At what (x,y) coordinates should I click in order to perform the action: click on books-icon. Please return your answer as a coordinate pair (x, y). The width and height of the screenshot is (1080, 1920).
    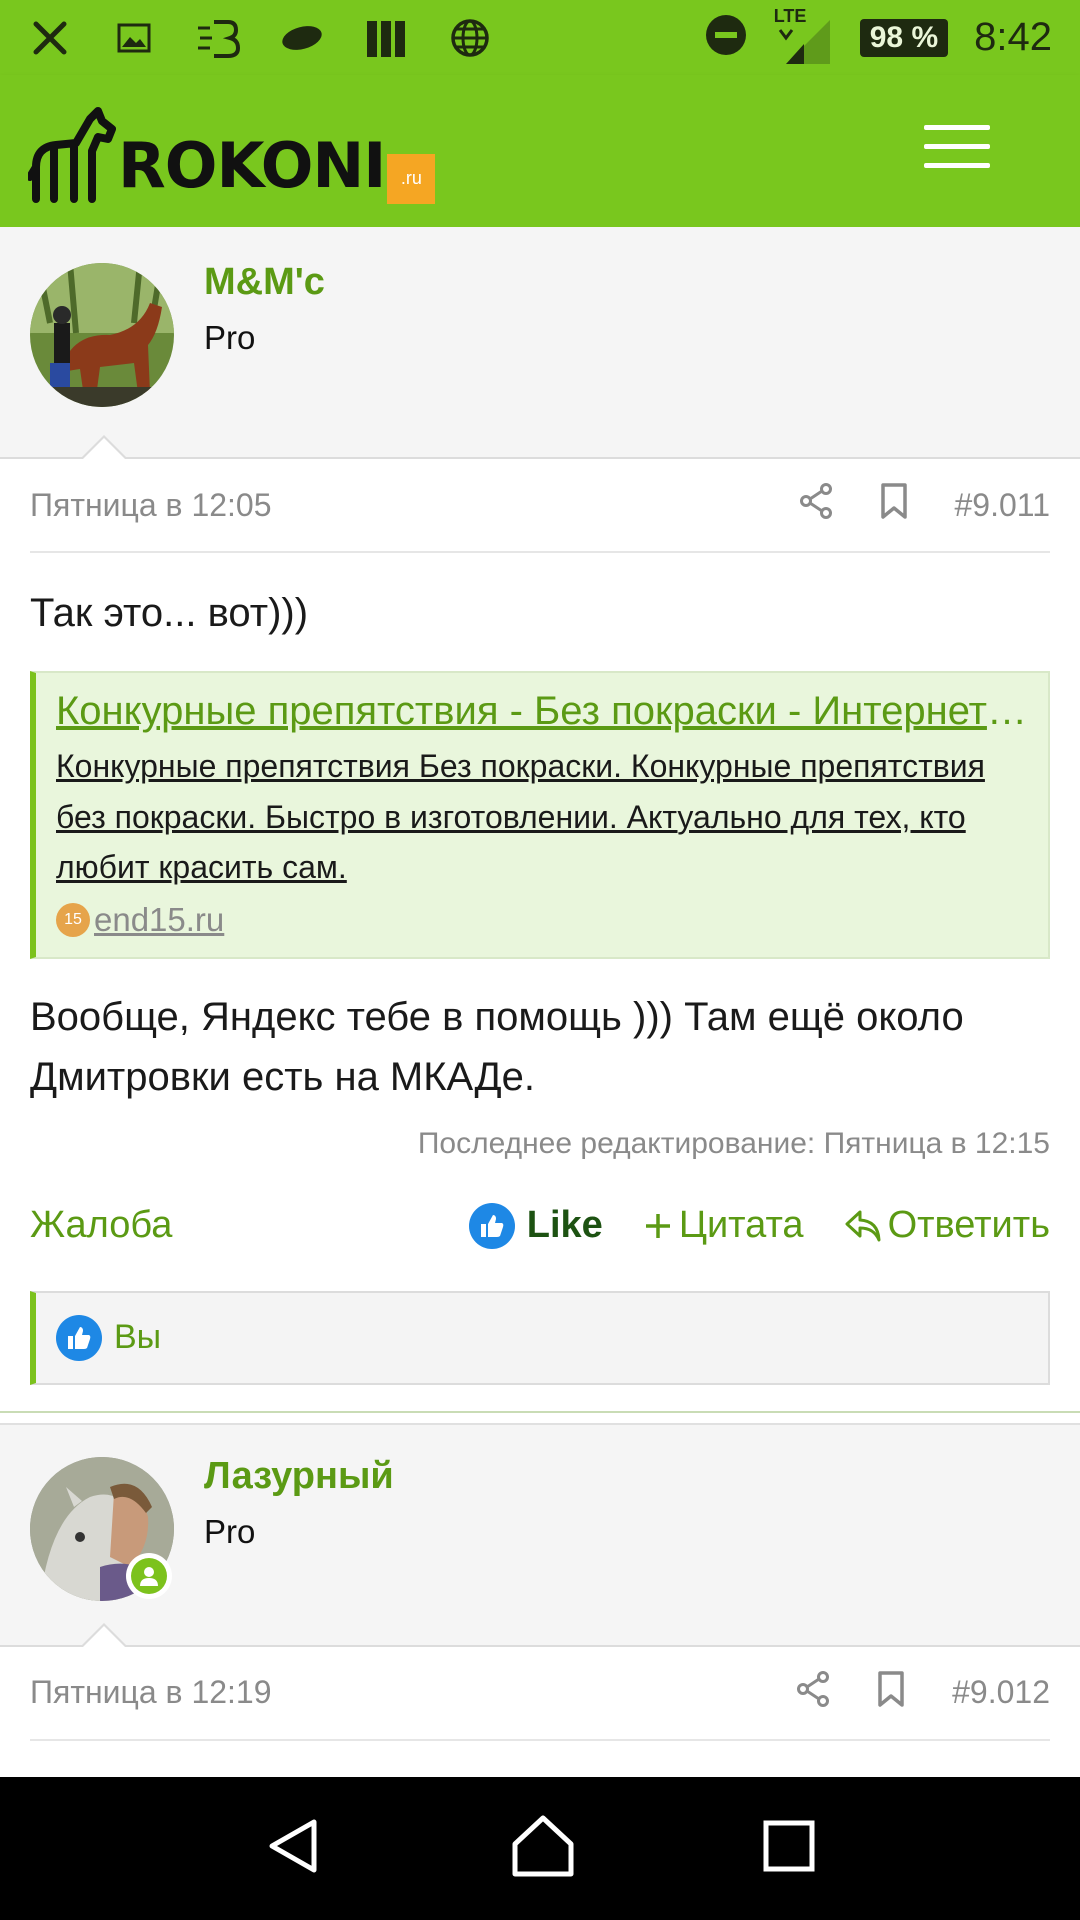
    Looking at the image, I should click on (386, 38).